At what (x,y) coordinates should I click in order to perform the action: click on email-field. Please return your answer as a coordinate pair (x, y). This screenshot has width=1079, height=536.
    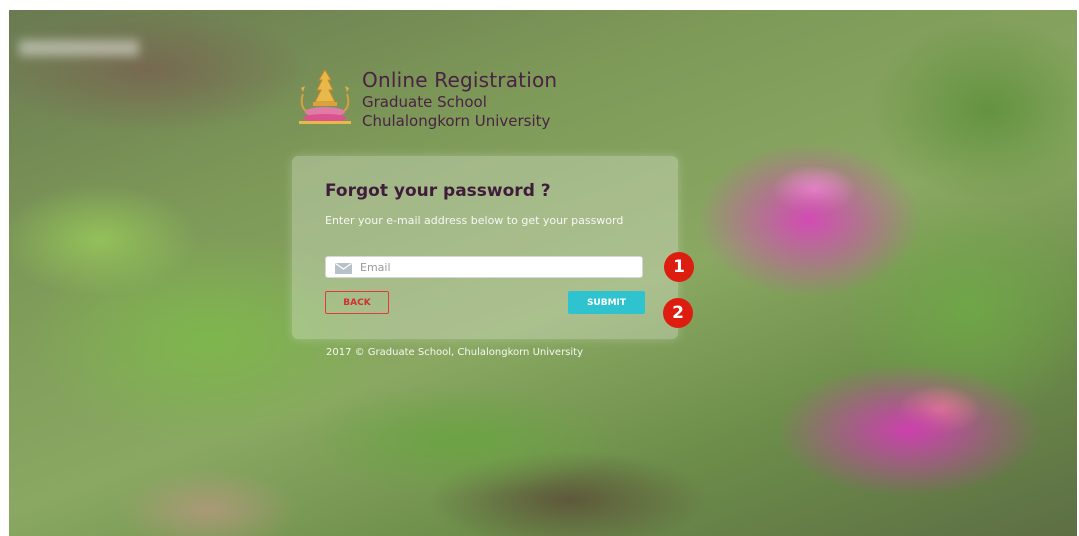
    Looking at the image, I should click on (484, 267).